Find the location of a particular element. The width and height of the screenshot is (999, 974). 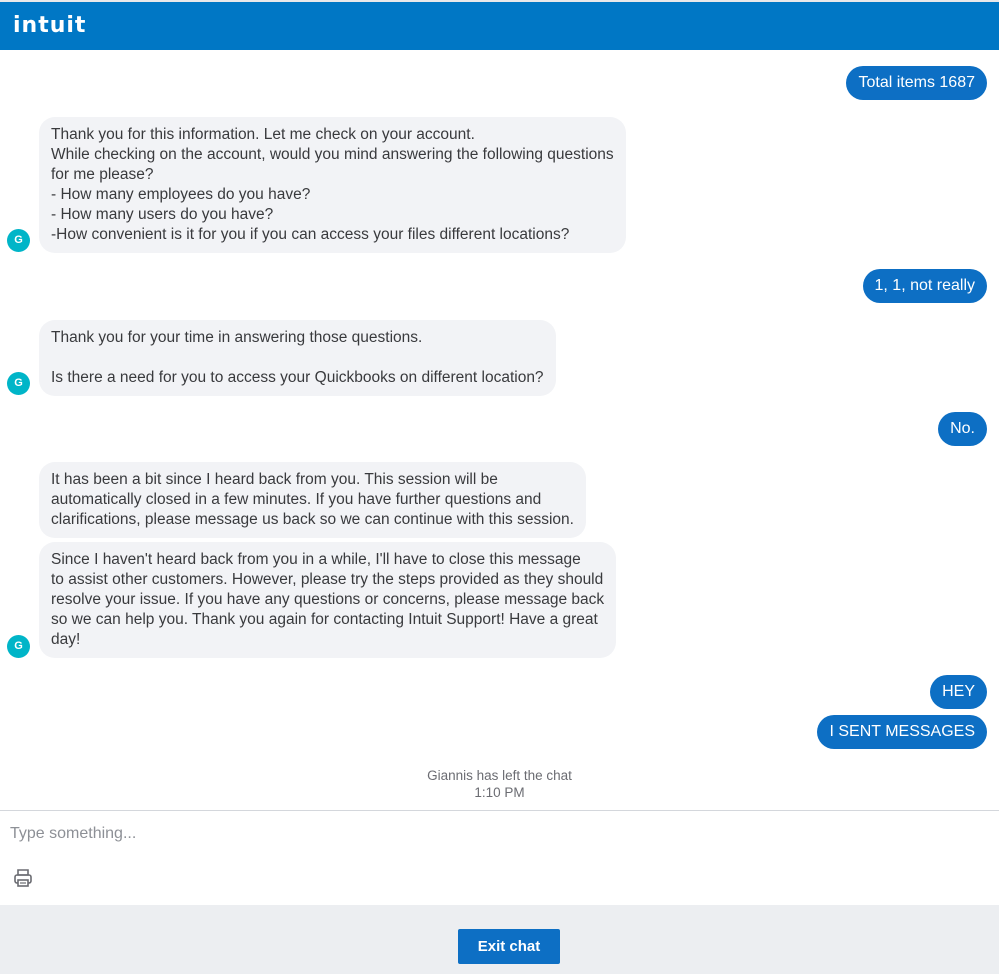

user-message: I SENT MESSAGES is located at coordinates (902, 732).